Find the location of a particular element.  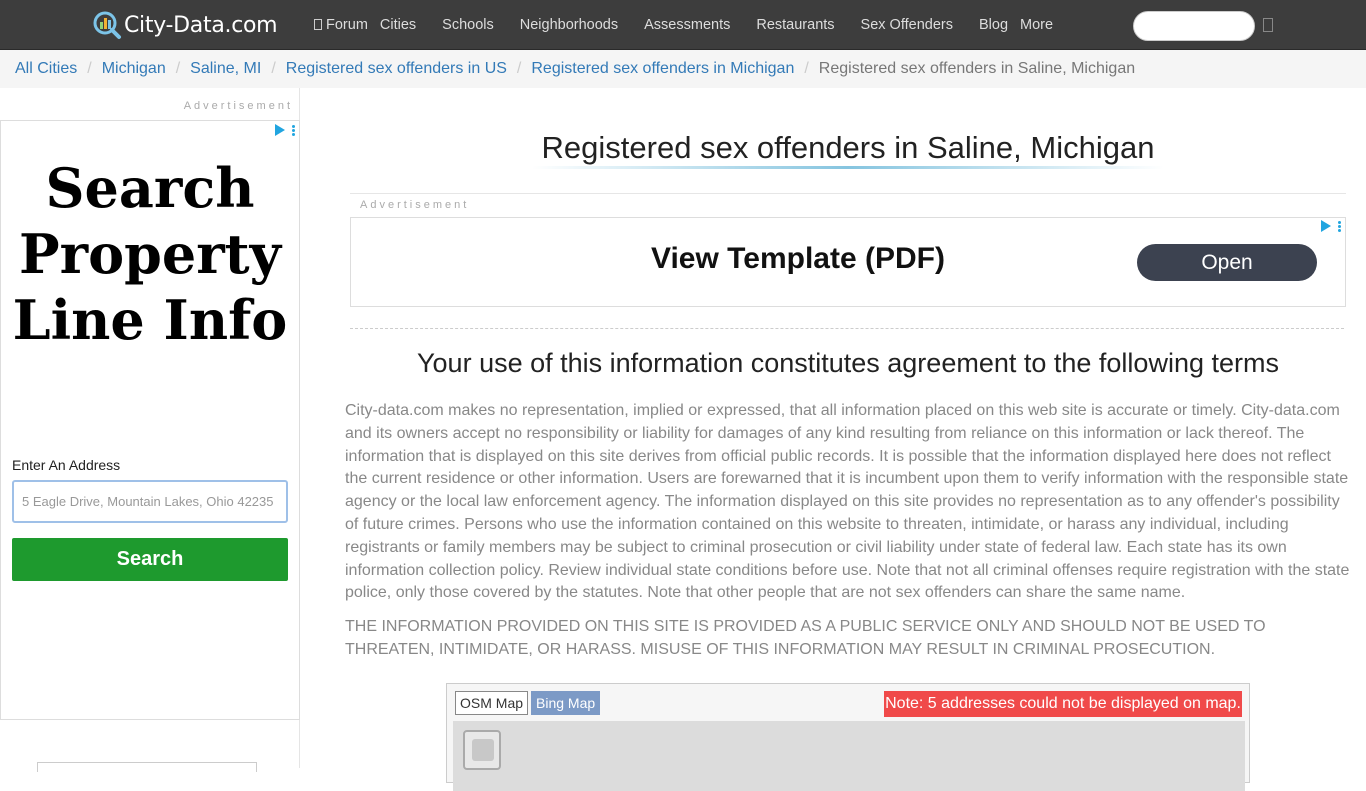

tab-osm-map: OSM Map is located at coordinates (492, 703).